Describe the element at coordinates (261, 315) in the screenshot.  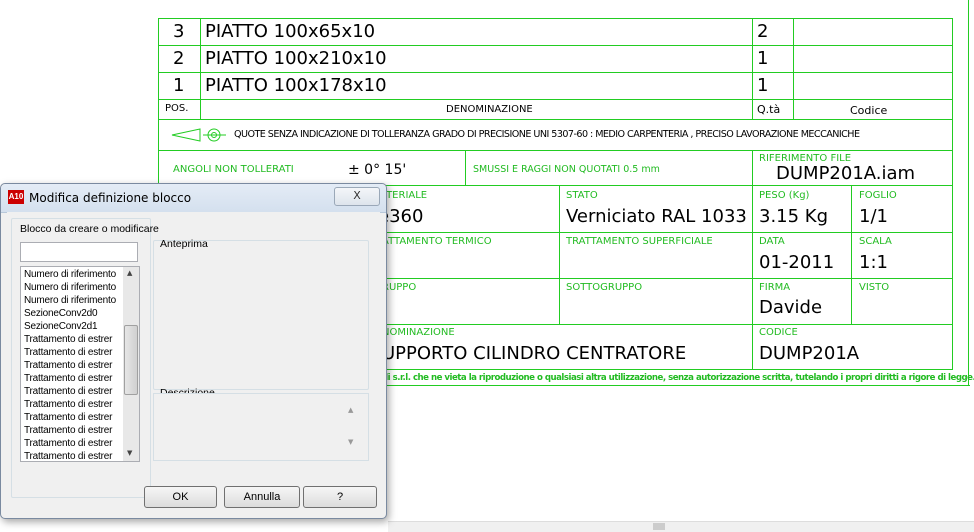
I see `preview-group` at that location.